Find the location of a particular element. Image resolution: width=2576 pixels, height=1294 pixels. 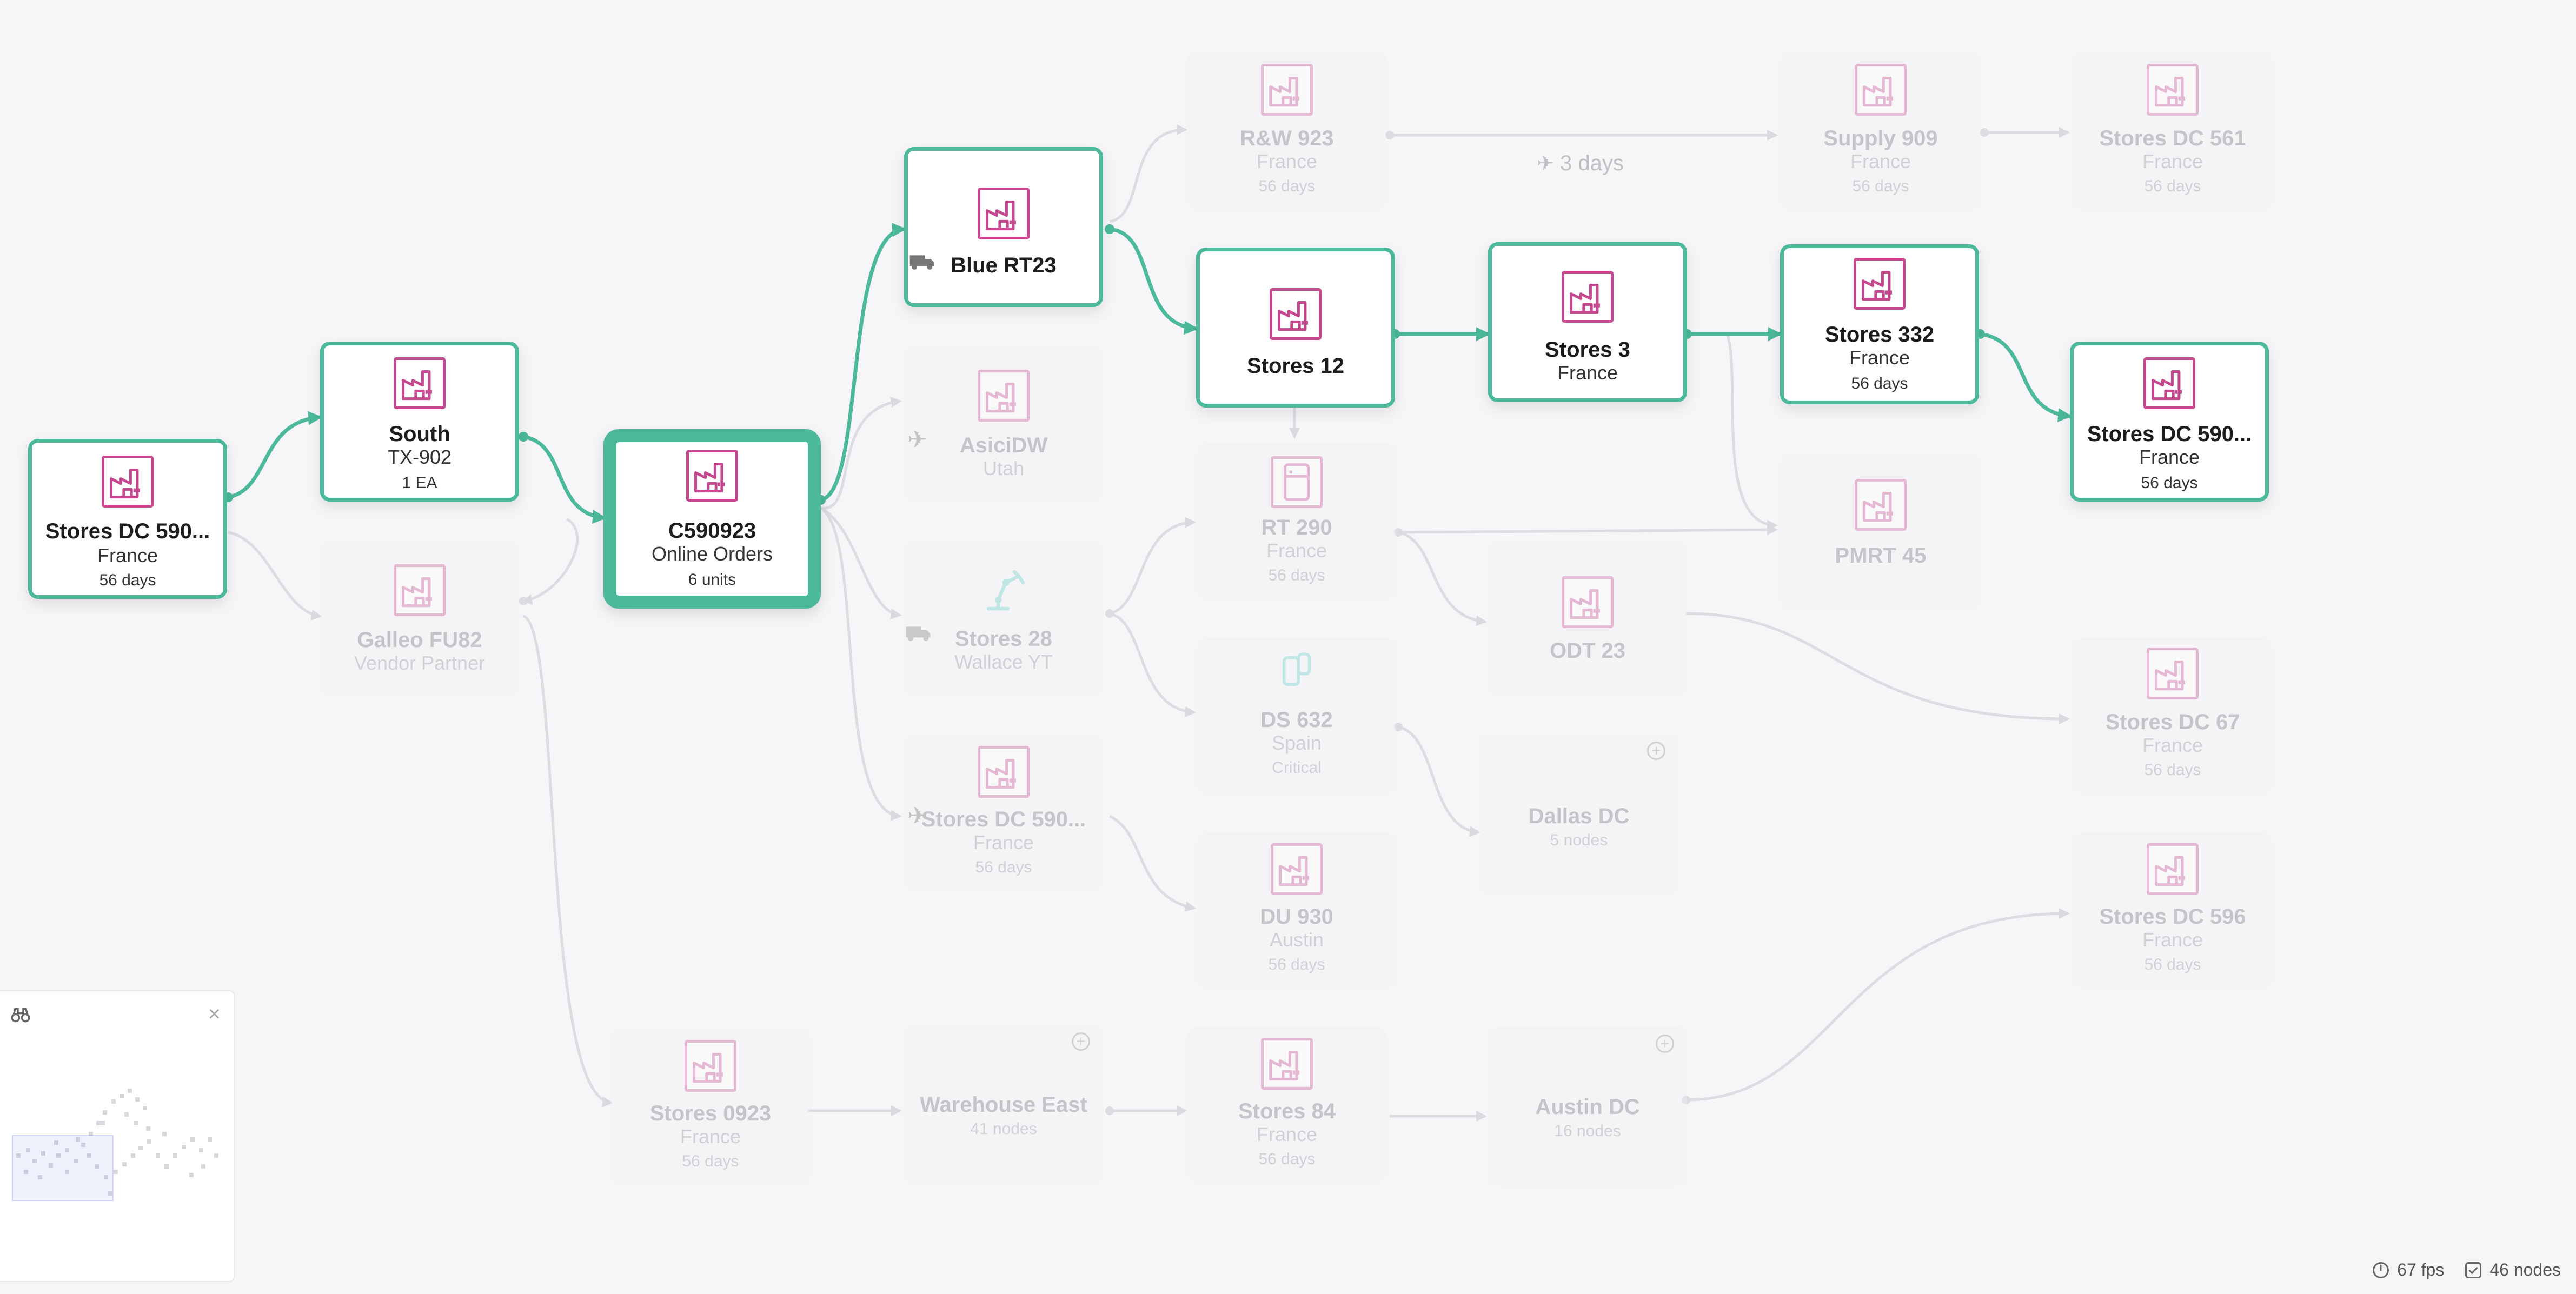

node-blue-rt23: Blue RT23 is located at coordinates (1003, 227).